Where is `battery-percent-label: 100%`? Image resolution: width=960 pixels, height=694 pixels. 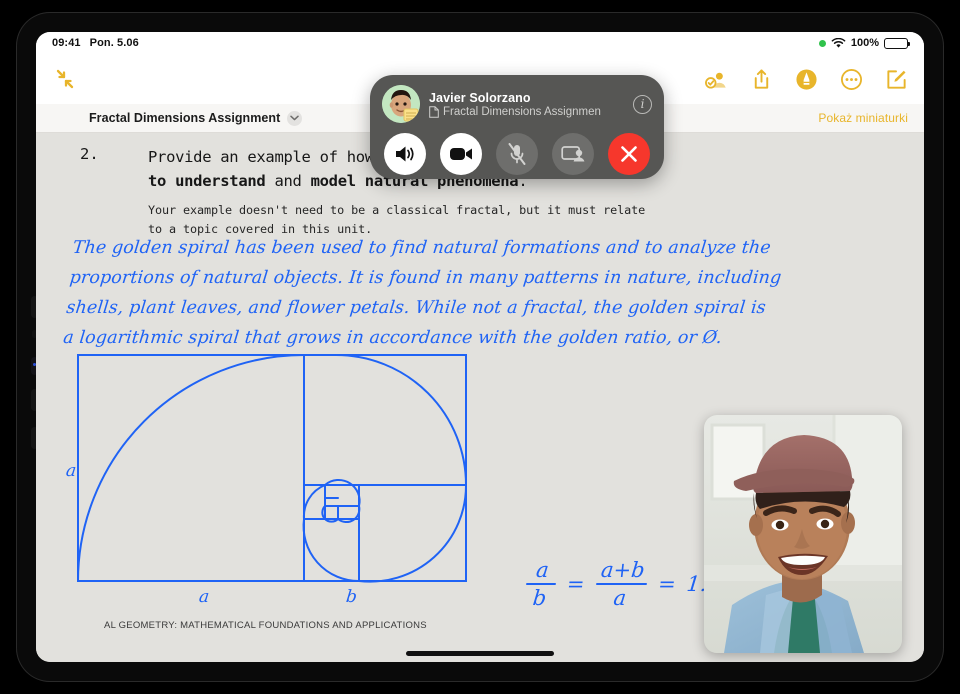
battery-percent-label: 100% is located at coordinates (864, 43).